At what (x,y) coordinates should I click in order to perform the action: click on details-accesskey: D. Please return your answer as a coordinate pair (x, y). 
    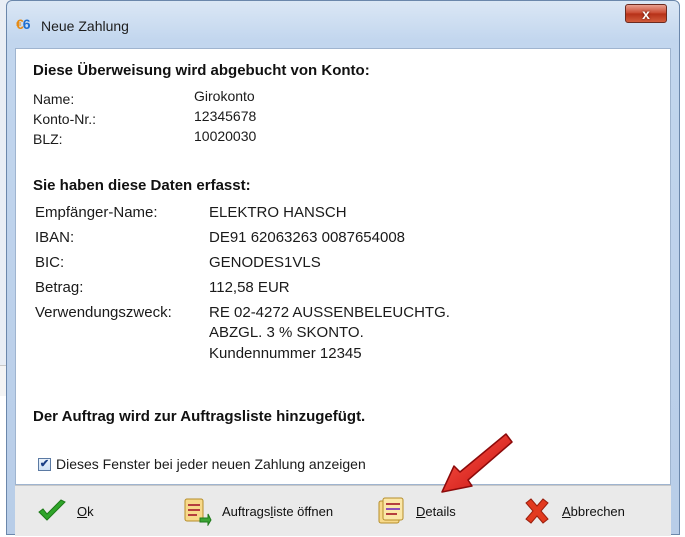
    Looking at the image, I should click on (421, 511).